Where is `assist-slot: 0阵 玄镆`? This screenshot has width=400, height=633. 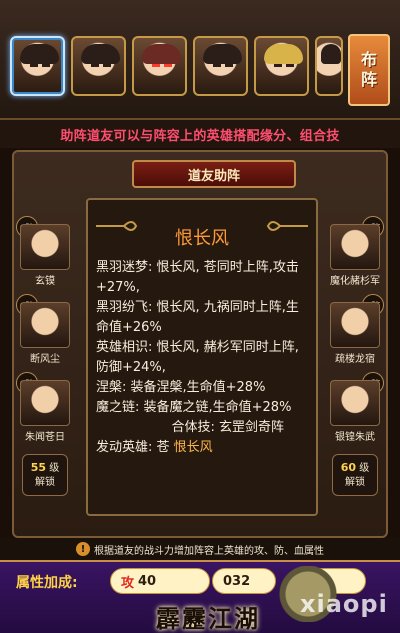 assist-slot: 0阵 玄镆 is located at coordinates (45, 252).